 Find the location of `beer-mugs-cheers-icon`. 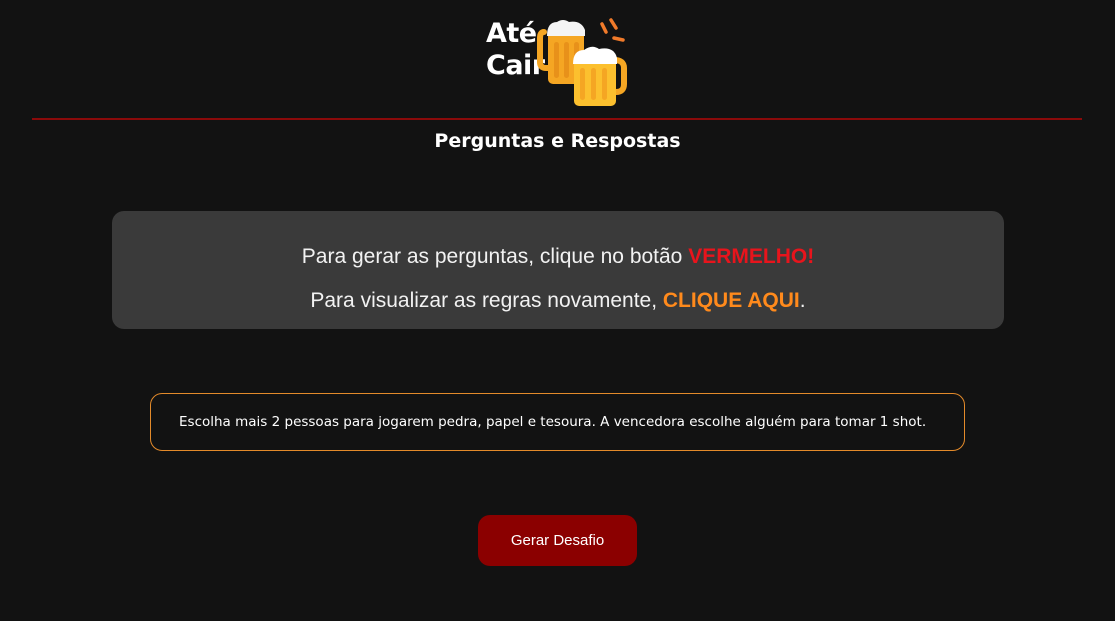

beer-mugs-cheers-icon is located at coordinates (582, 62).